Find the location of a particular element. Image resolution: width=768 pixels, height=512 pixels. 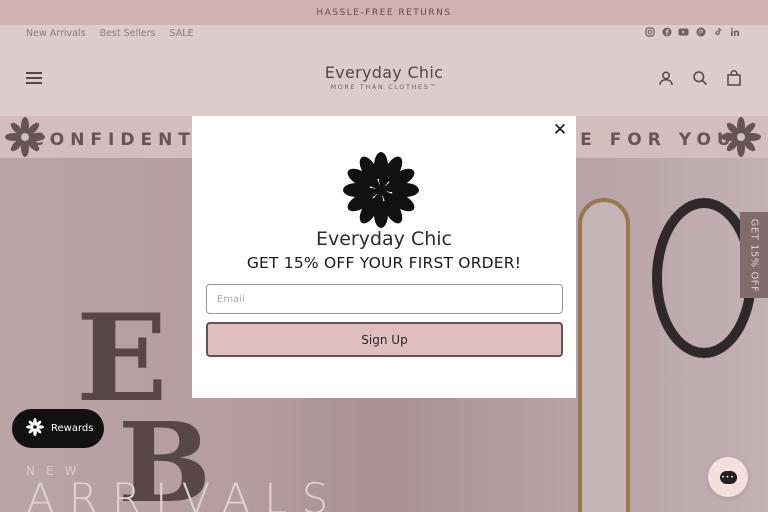

sign-up-button: Sign Up is located at coordinates (384, 339).